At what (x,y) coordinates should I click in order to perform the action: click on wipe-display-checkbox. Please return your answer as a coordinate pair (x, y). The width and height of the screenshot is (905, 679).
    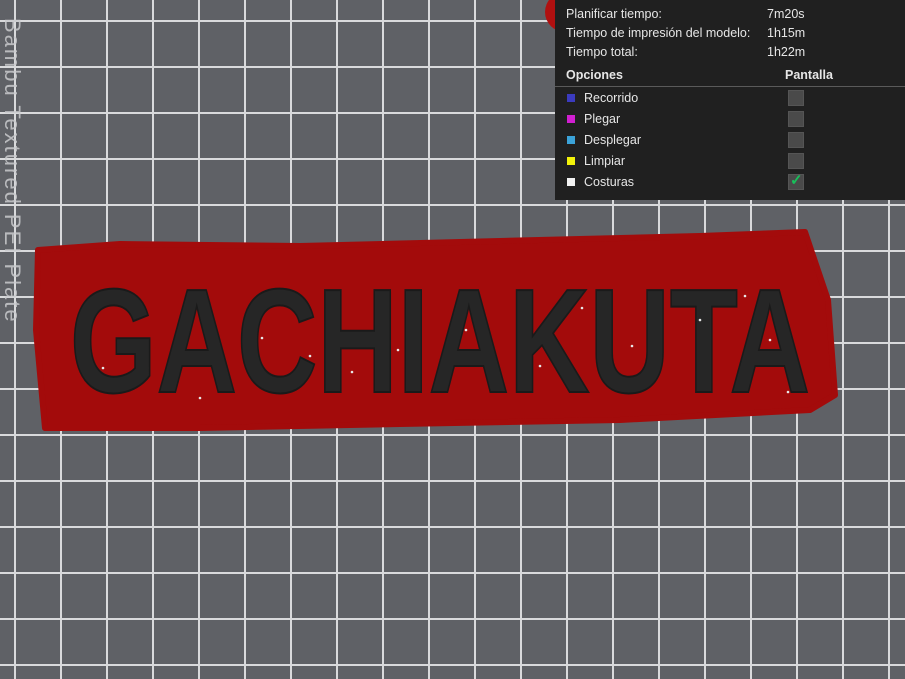
    Looking at the image, I should click on (796, 161).